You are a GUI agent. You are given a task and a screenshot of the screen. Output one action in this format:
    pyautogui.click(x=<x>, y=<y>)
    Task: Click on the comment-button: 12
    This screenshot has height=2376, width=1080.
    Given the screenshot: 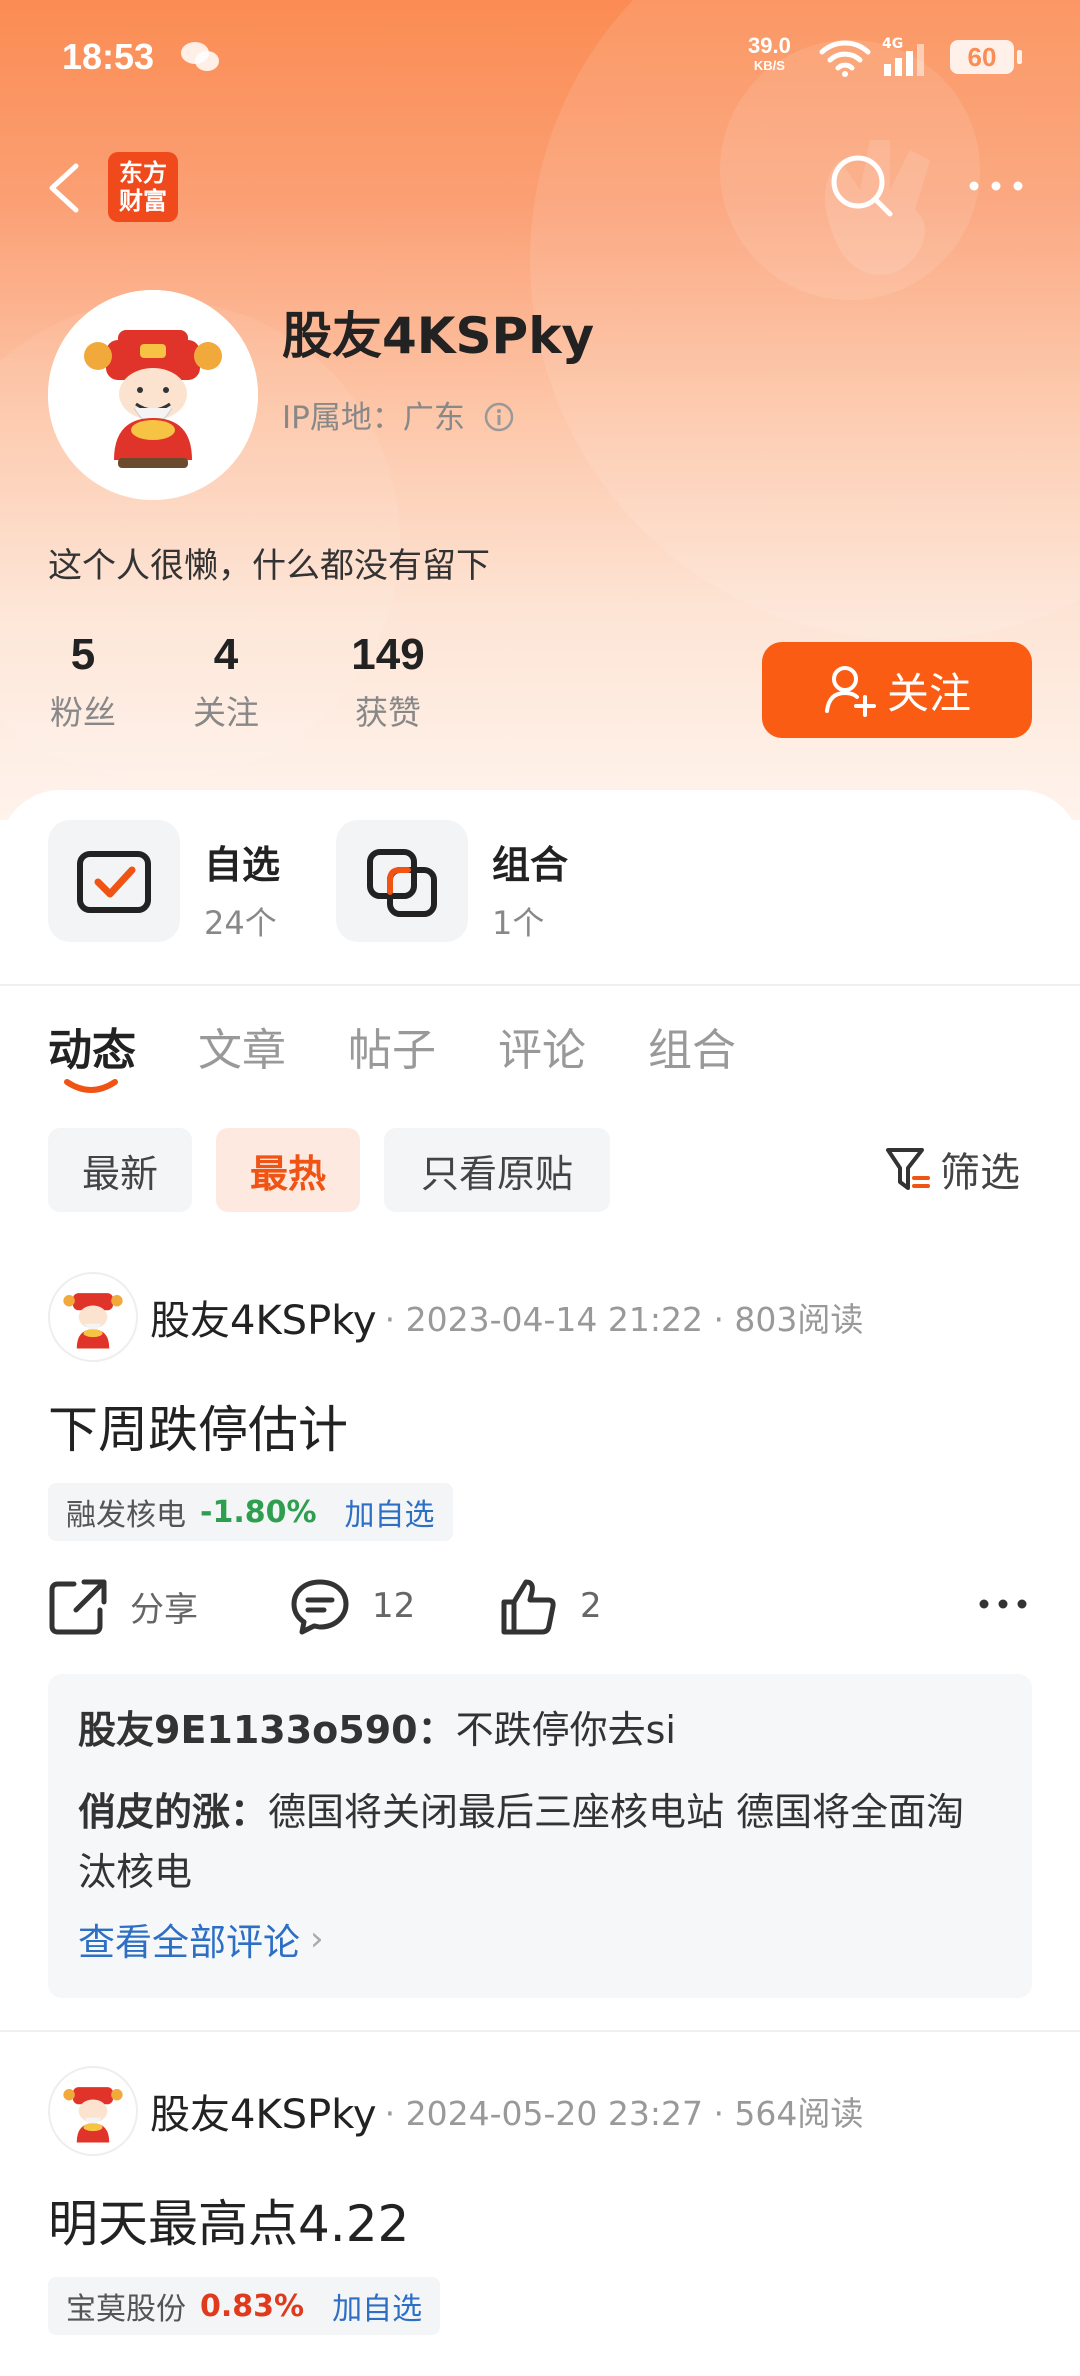 What is the action you would take?
    pyautogui.click(x=352, y=1606)
    